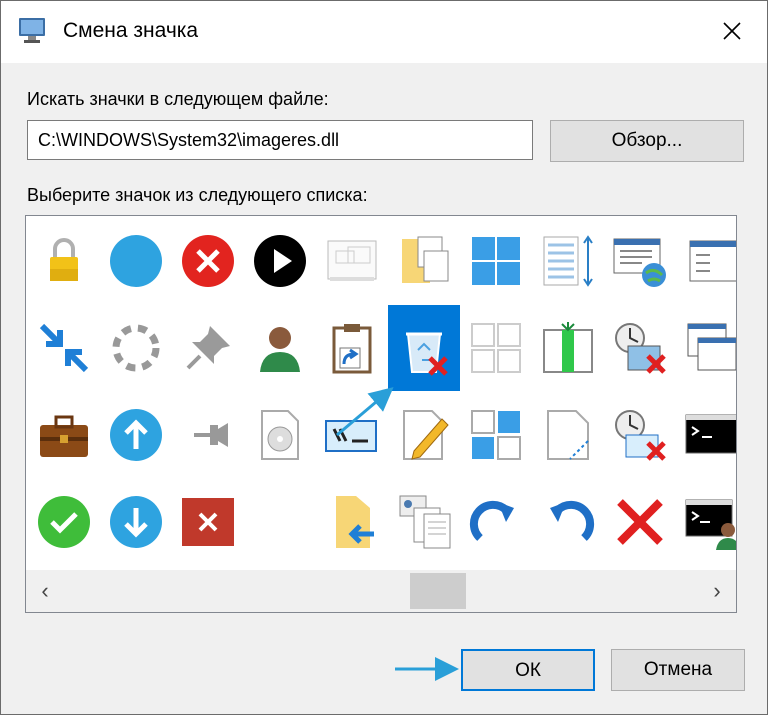 Image resolution: width=768 pixels, height=716 pixels. What do you see at coordinates (711, 347) in the screenshot?
I see `windows-stack-icon` at bounding box center [711, 347].